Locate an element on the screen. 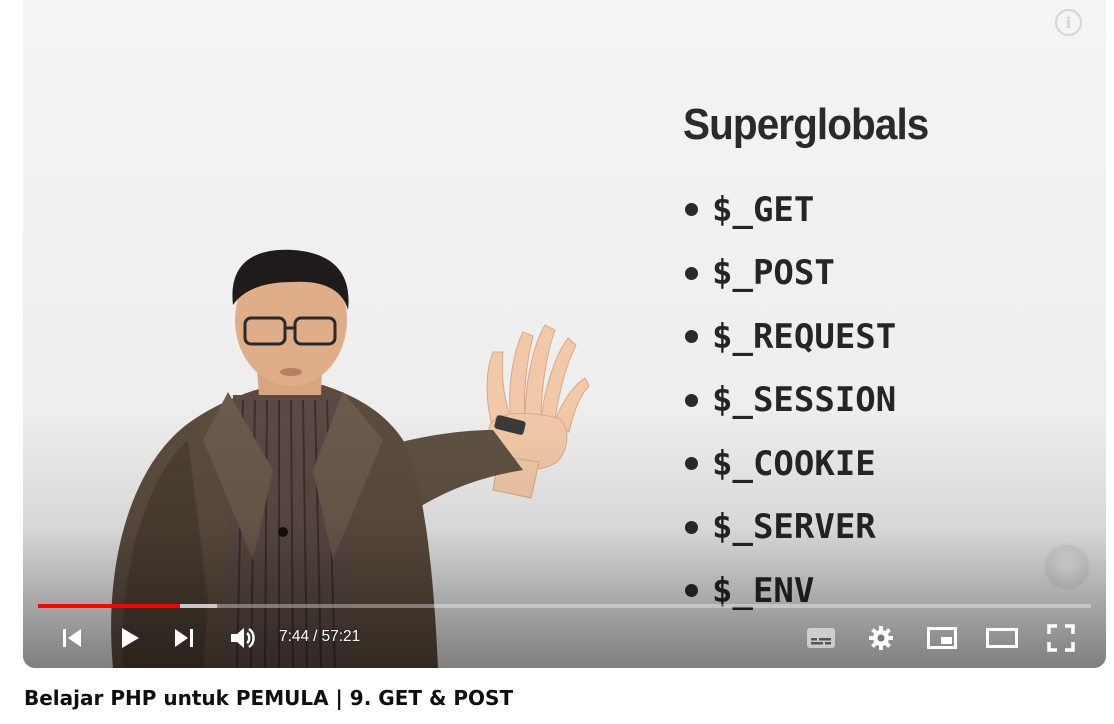 The width and height of the screenshot is (1114, 724). volume-button is located at coordinates (243, 638).